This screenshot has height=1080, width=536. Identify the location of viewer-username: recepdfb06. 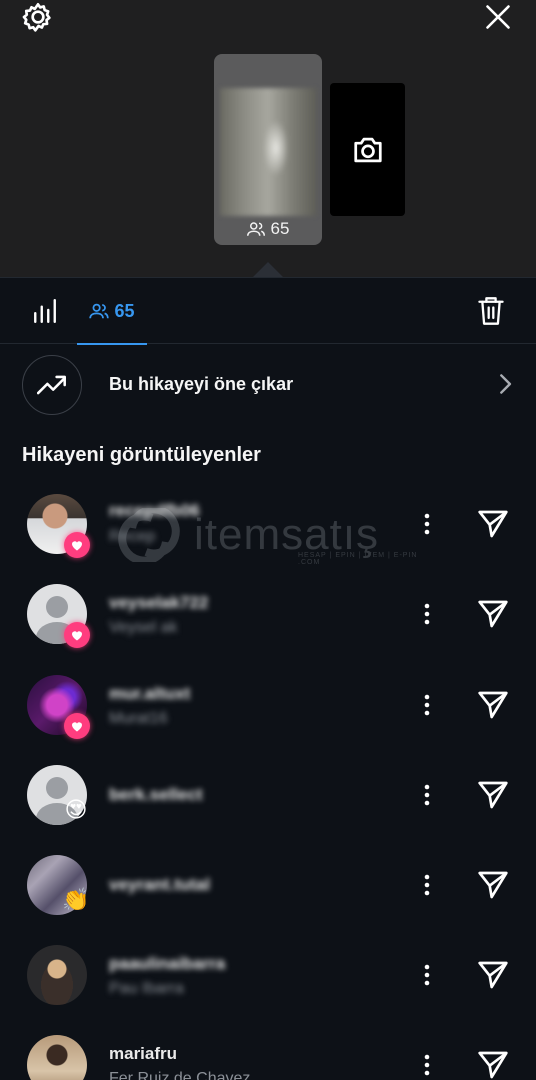
(154, 511).